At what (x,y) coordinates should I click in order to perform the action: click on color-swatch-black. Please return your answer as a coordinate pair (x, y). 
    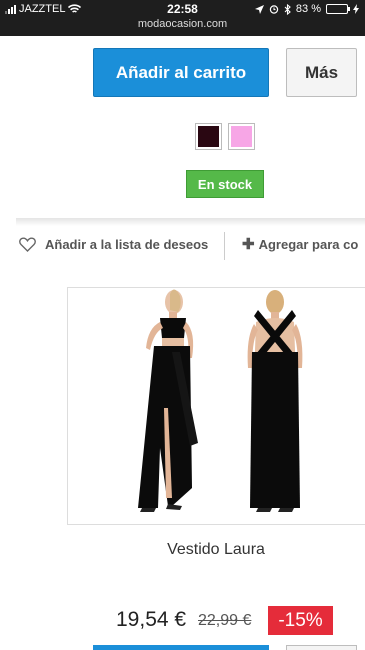
    Looking at the image, I should click on (208, 136).